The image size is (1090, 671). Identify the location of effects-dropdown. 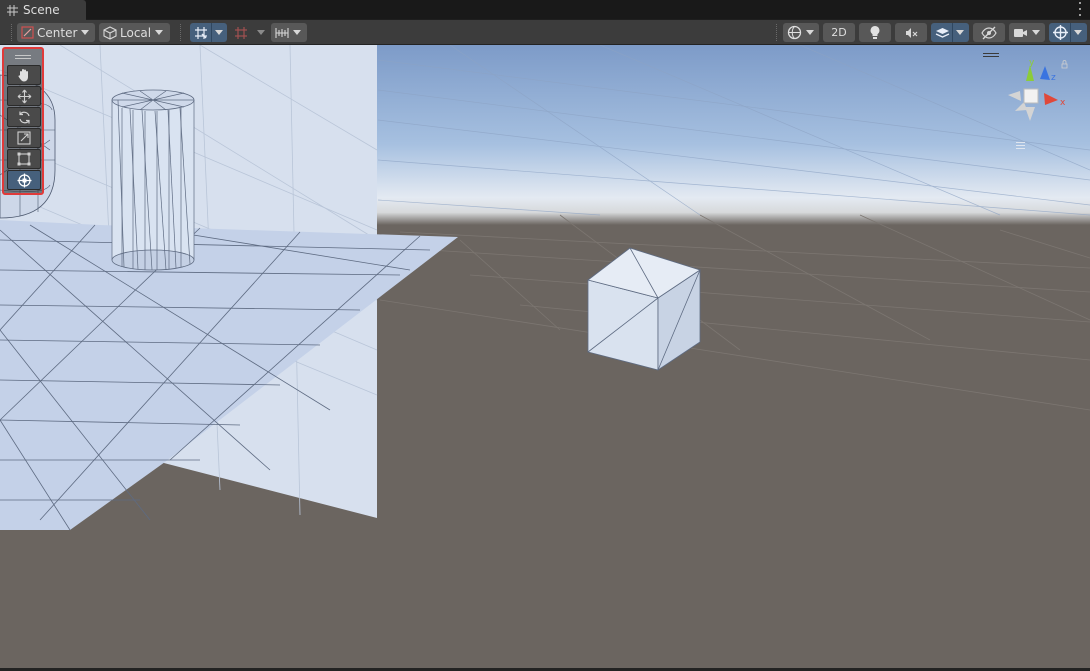
(950, 32).